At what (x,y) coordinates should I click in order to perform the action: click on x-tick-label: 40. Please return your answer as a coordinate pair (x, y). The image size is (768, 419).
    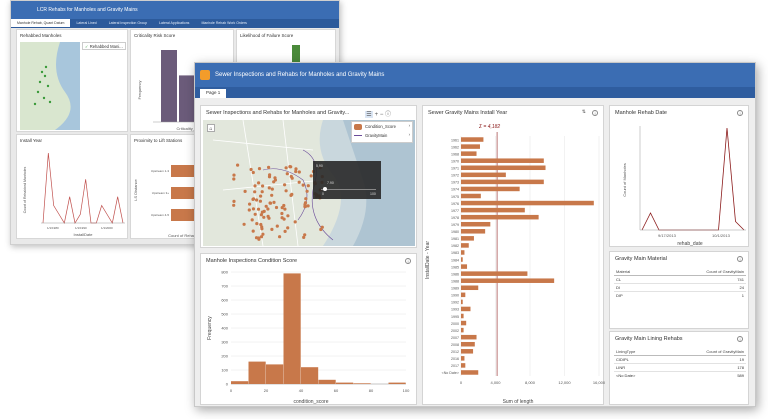
    Looking at the image, I should click on (301, 390).